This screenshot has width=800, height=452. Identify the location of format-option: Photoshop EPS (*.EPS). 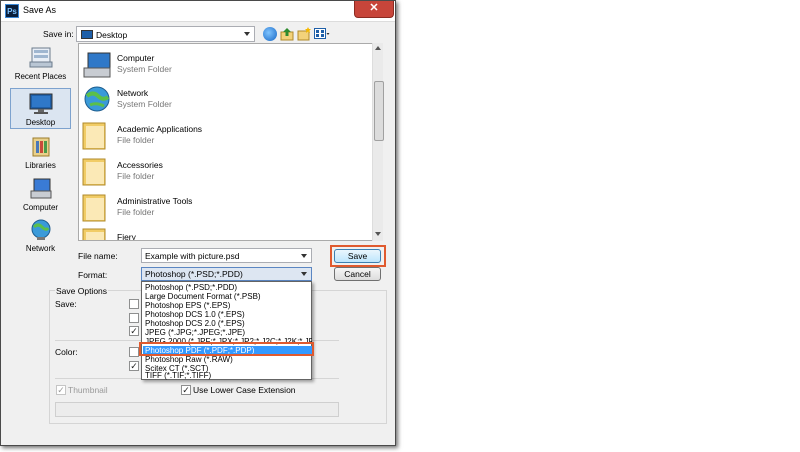
(227, 305).